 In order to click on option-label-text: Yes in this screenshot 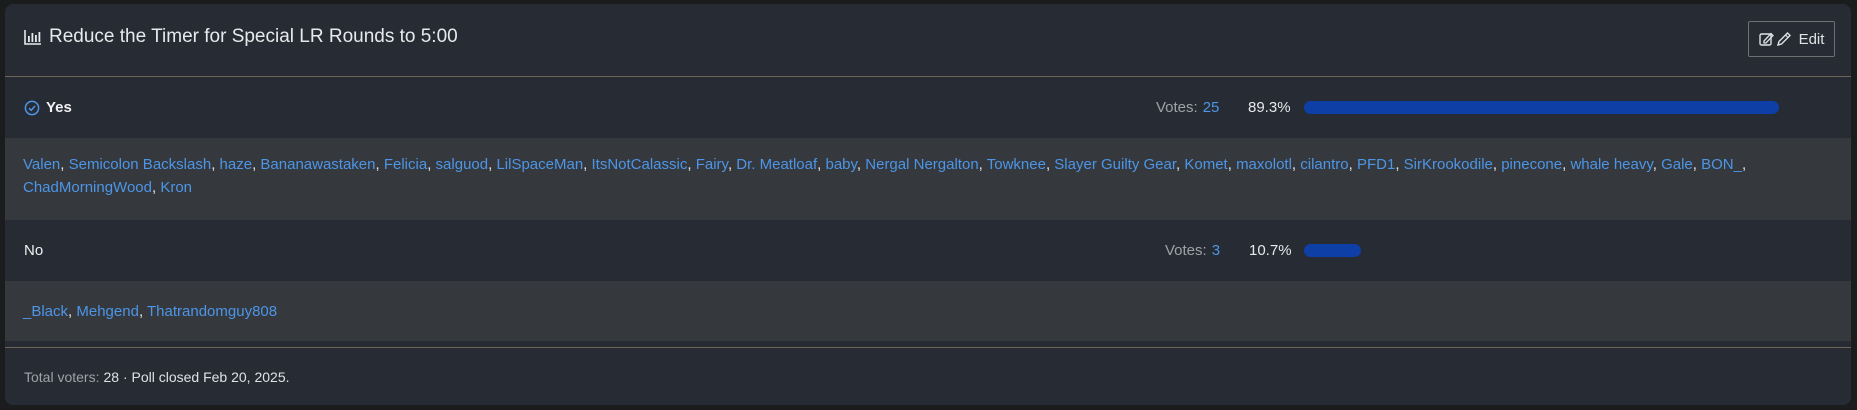, I will do `click(59, 107)`.